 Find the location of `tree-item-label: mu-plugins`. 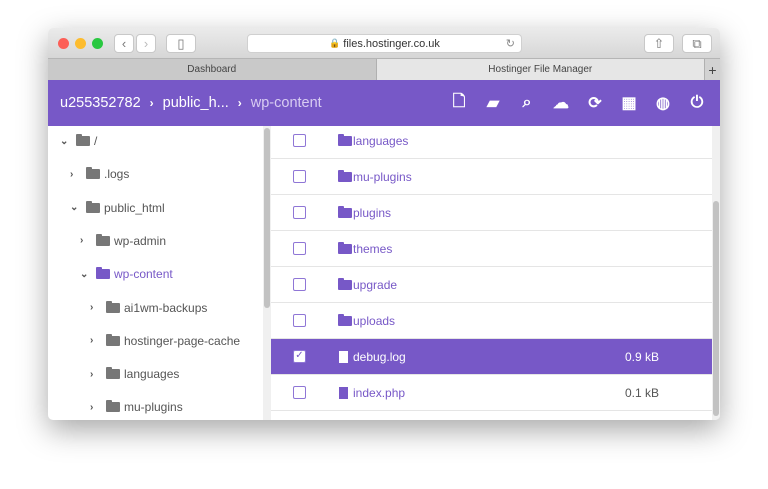

tree-item-label: mu-plugins is located at coordinates (153, 407).